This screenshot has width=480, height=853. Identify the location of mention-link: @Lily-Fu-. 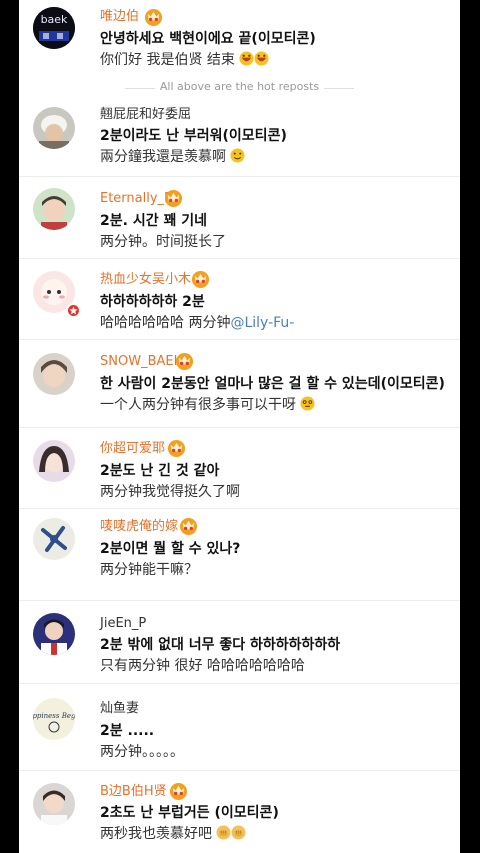
(262, 323).